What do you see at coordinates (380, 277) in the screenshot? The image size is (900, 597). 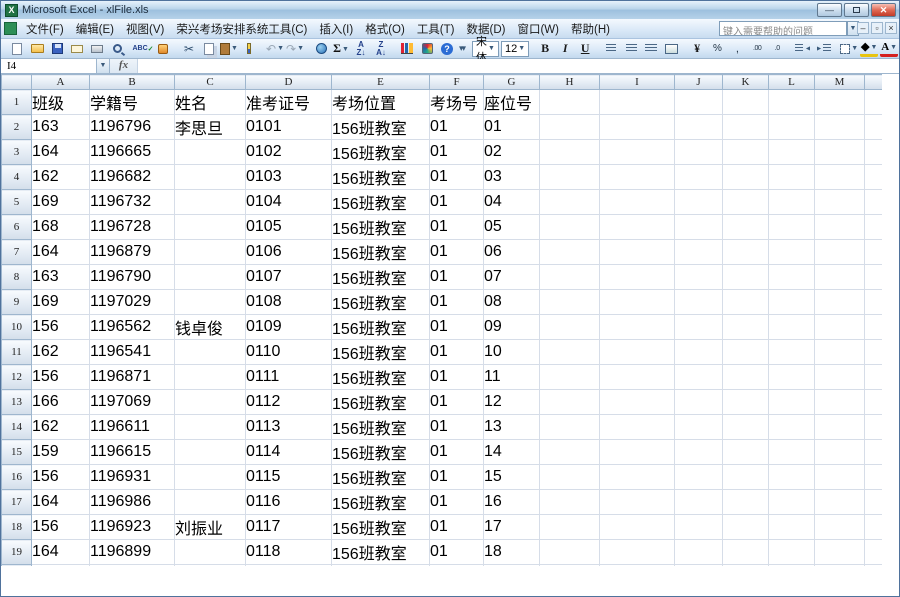 I see `cell-E8: 156班教室` at bounding box center [380, 277].